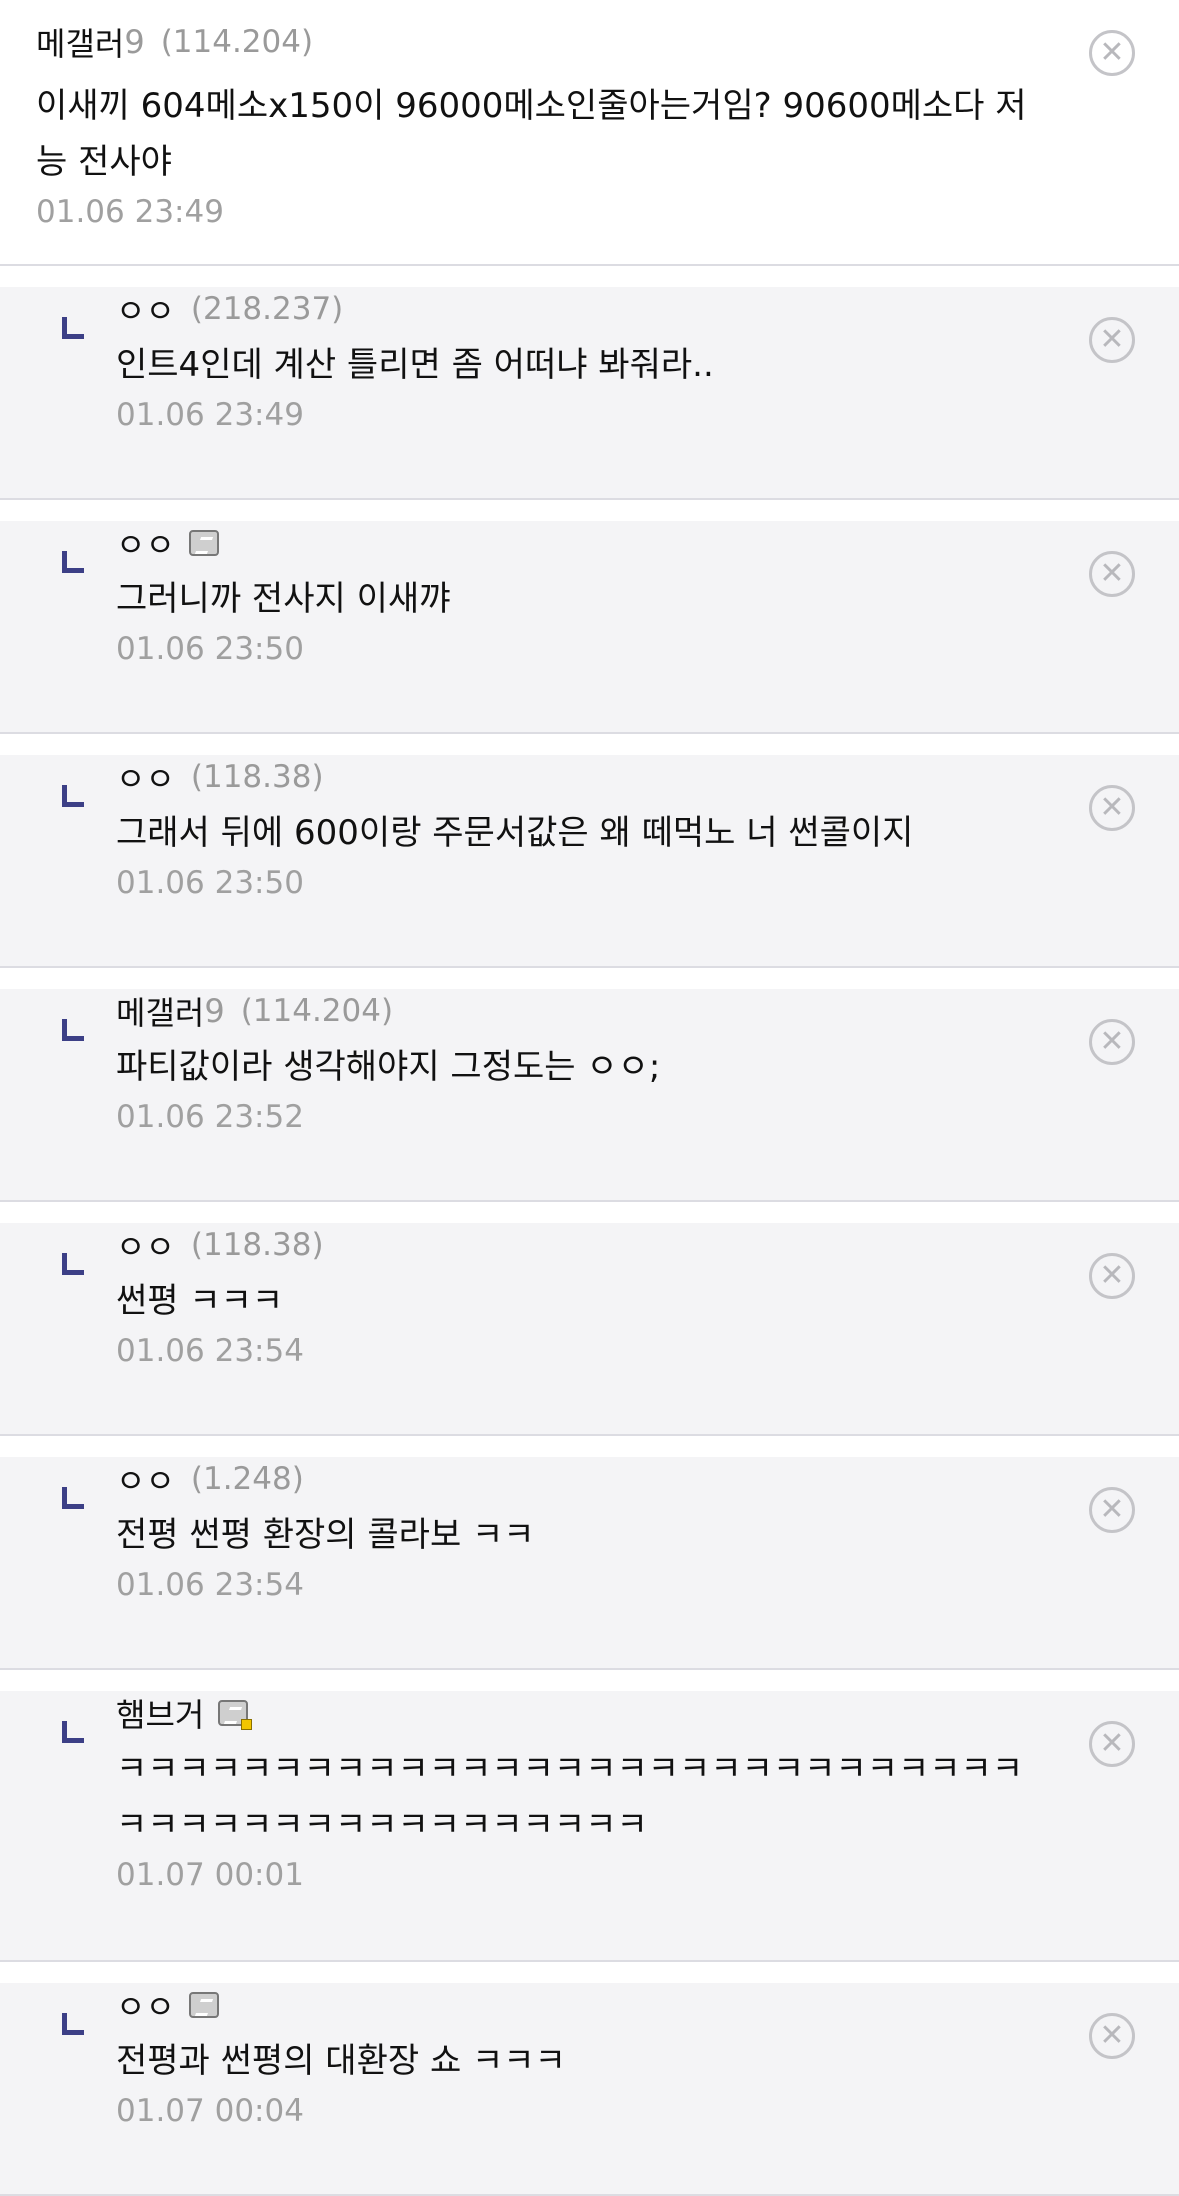  What do you see at coordinates (388, 1067) in the screenshot?
I see `comment-text: 파티값이라 생각해야지 그정도는 ㅇㅇ;` at bounding box center [388, 1067].